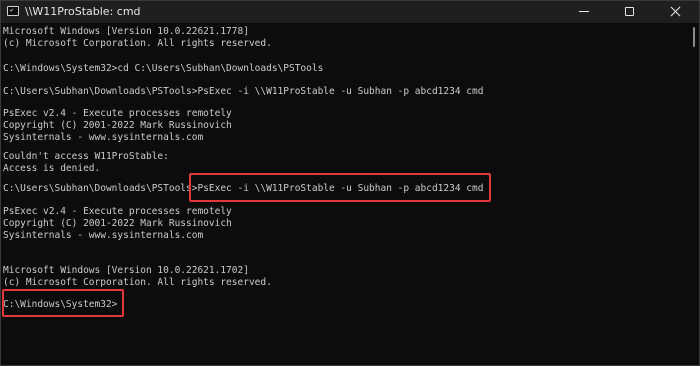 The height and width of the screenshot is (366, 700). I want to click on console-line: Access is denied., so click(52, 168).